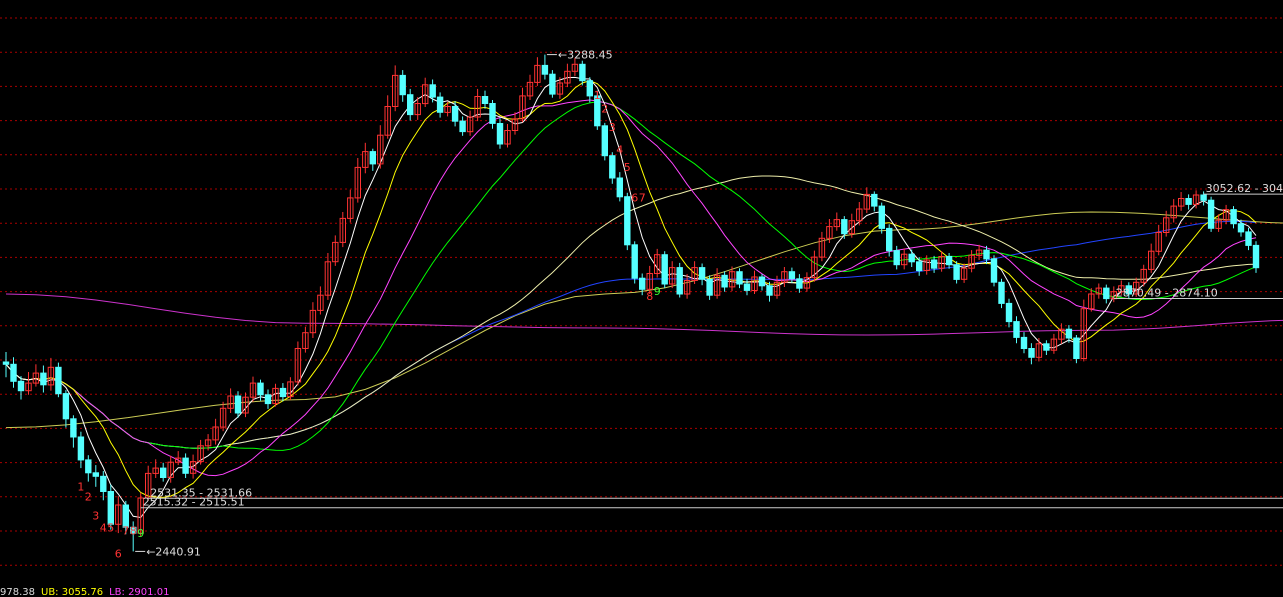  I want to click on price-level-label: 2515.32 - 2515.51, so click(194, 502).